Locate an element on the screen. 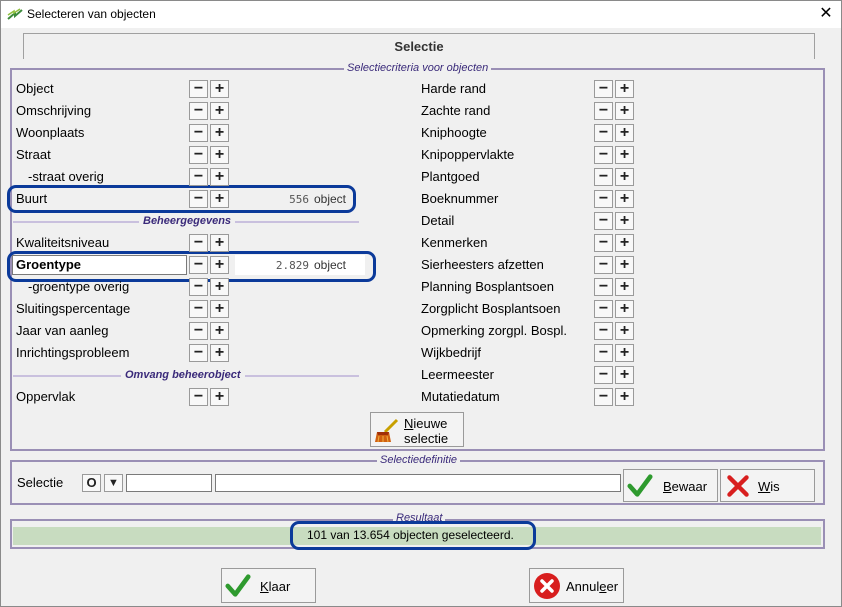  right-11-minus-button: − is located at coordinates (603, 331).